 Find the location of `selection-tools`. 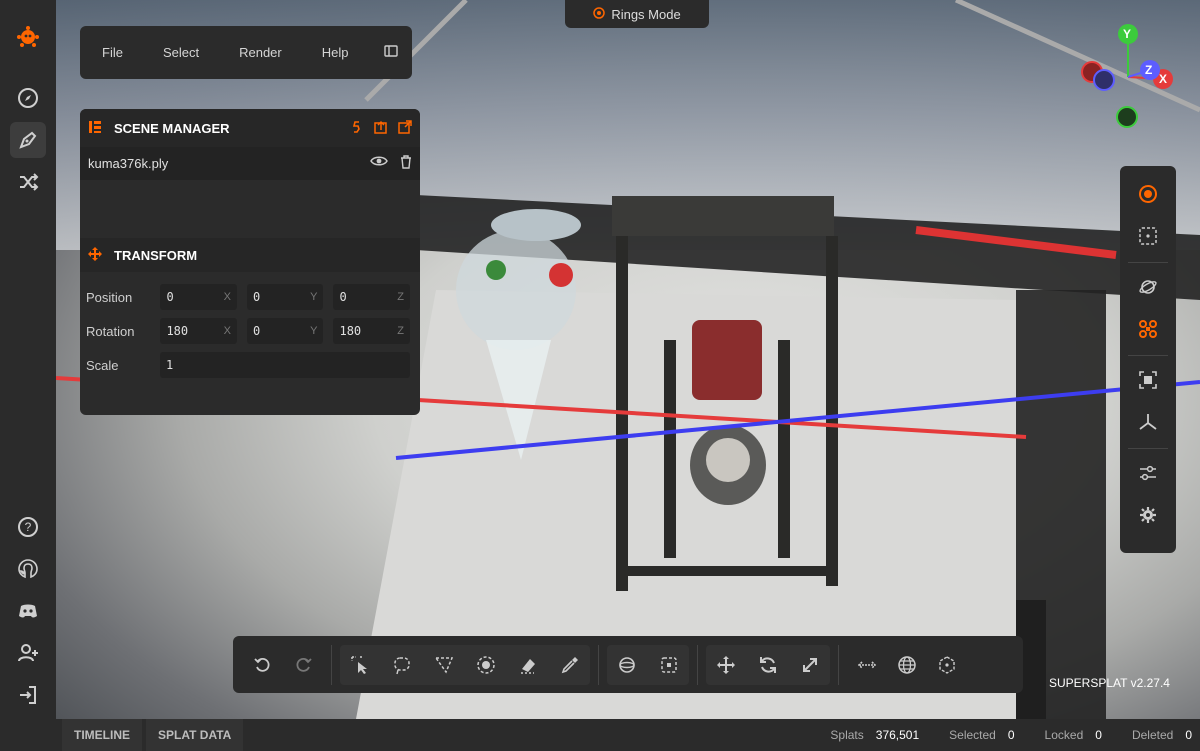

selection-tools is located at coordinates (465, 664).